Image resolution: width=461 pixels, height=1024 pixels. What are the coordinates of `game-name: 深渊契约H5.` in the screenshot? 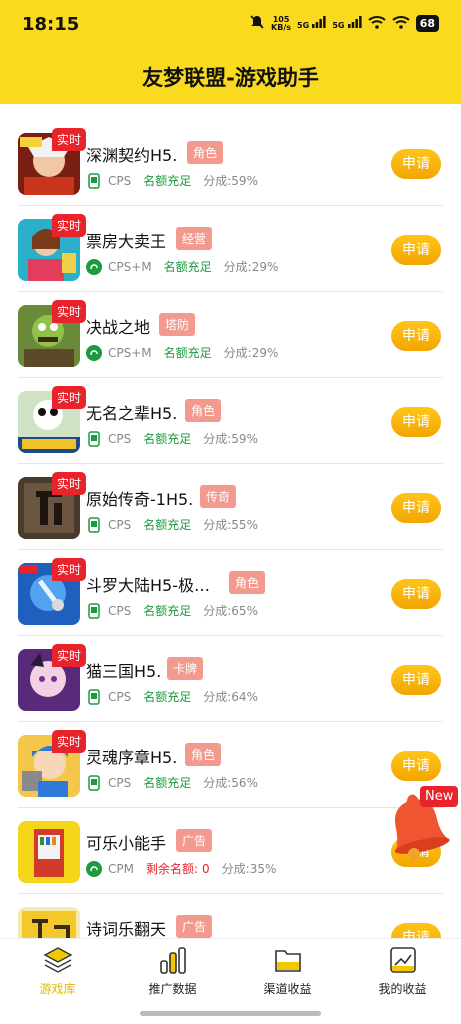 It's located at (132, 155).